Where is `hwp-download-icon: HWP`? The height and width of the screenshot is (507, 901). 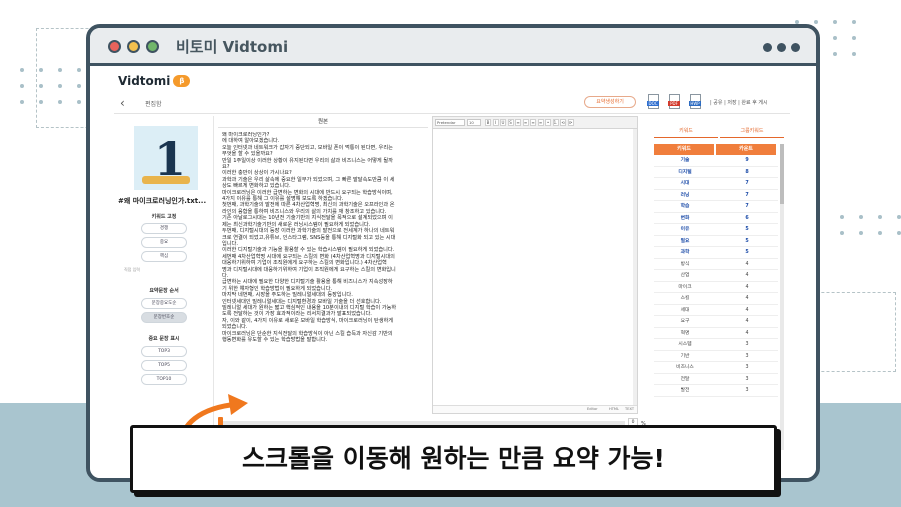
hwp-download-icon: HWP is located at coordinates (695, 101).